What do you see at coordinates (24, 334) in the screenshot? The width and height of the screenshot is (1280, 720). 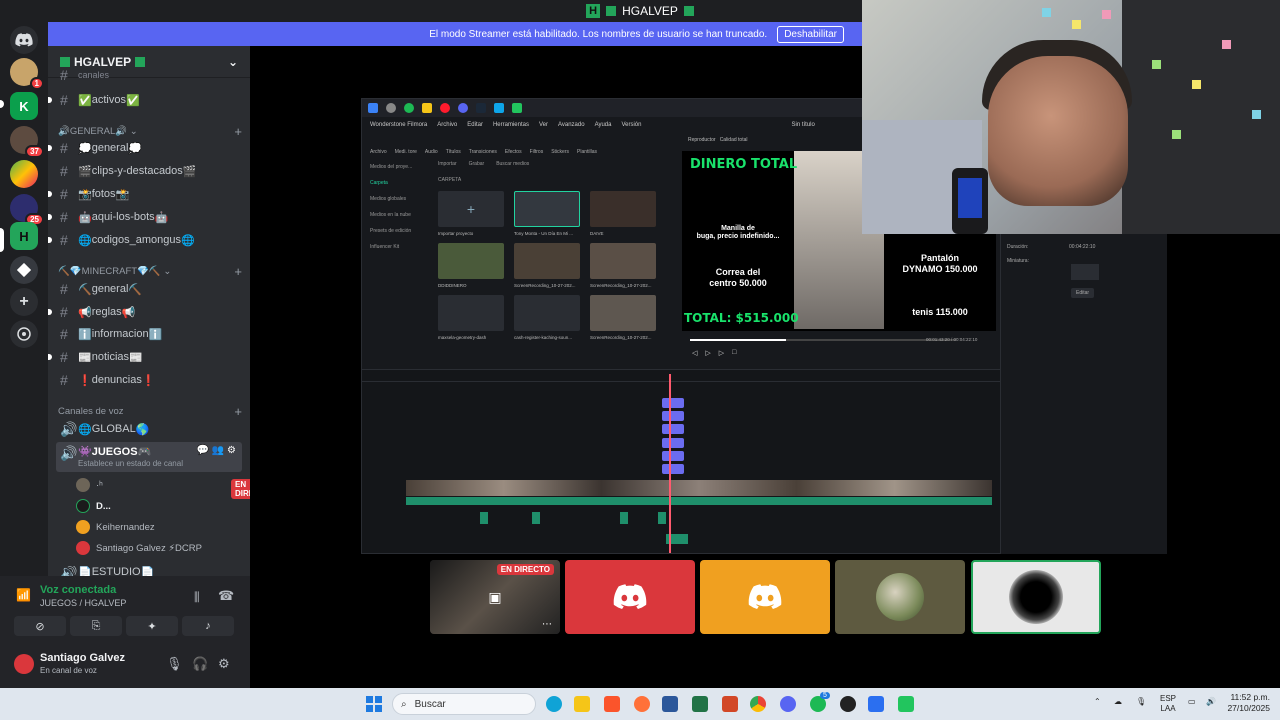 I see `explore-icon` at bounding box center [24, 334].